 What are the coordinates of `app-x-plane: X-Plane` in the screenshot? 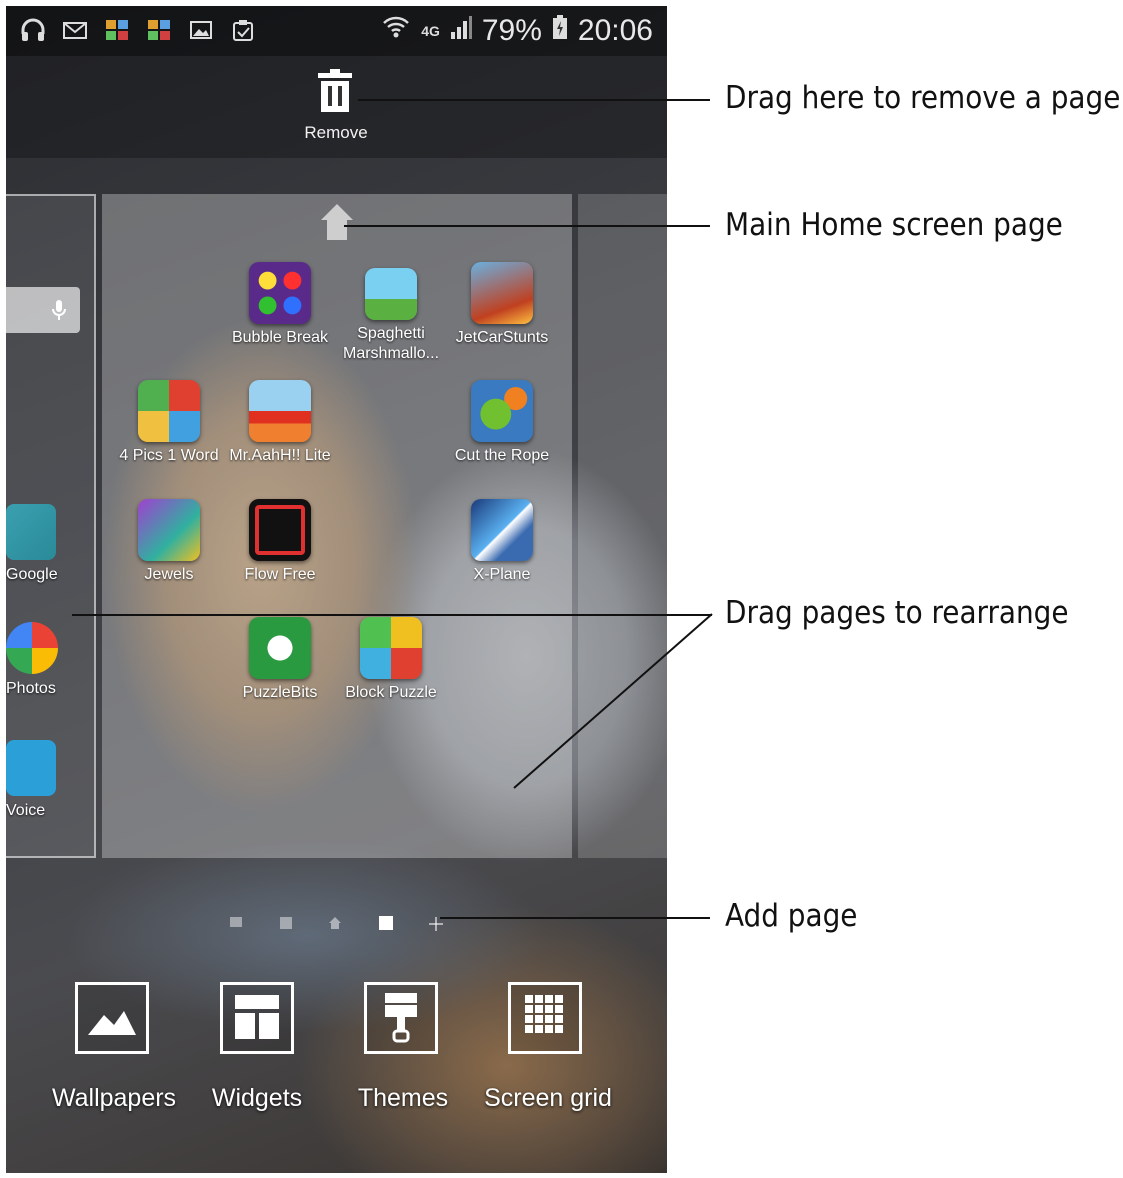 It's located at (502, 542).